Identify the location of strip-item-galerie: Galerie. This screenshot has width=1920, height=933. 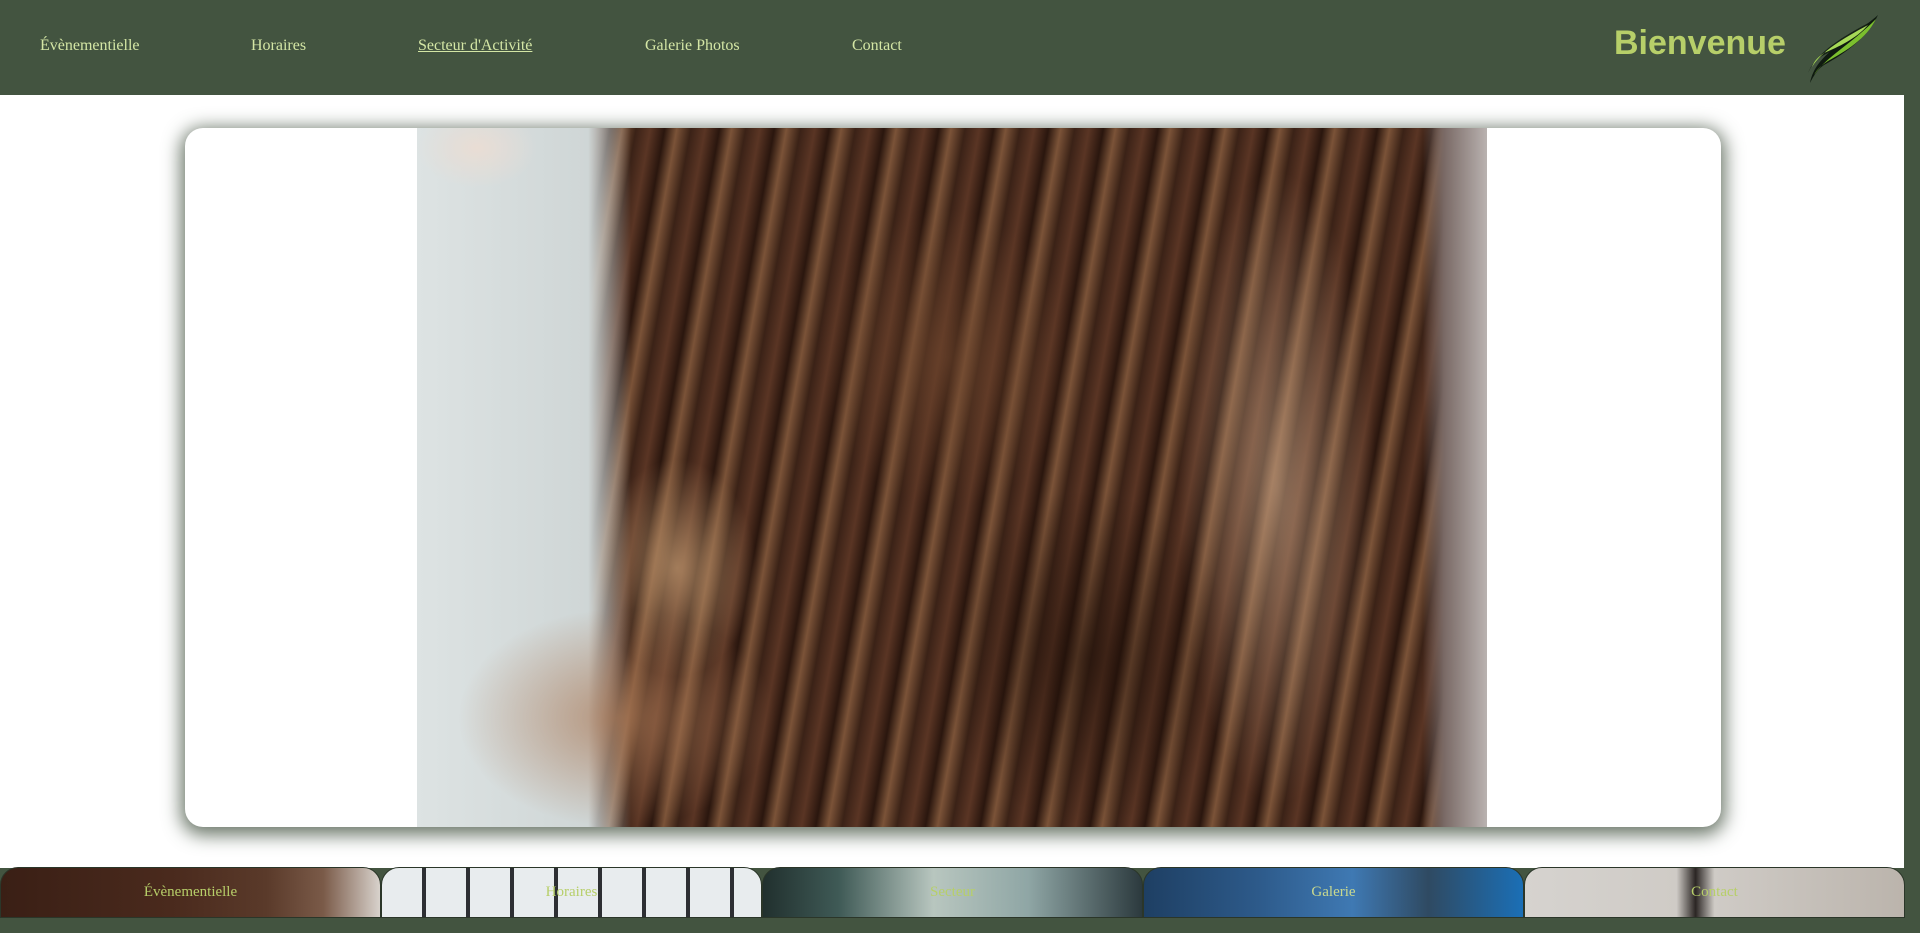
(1333, 892).